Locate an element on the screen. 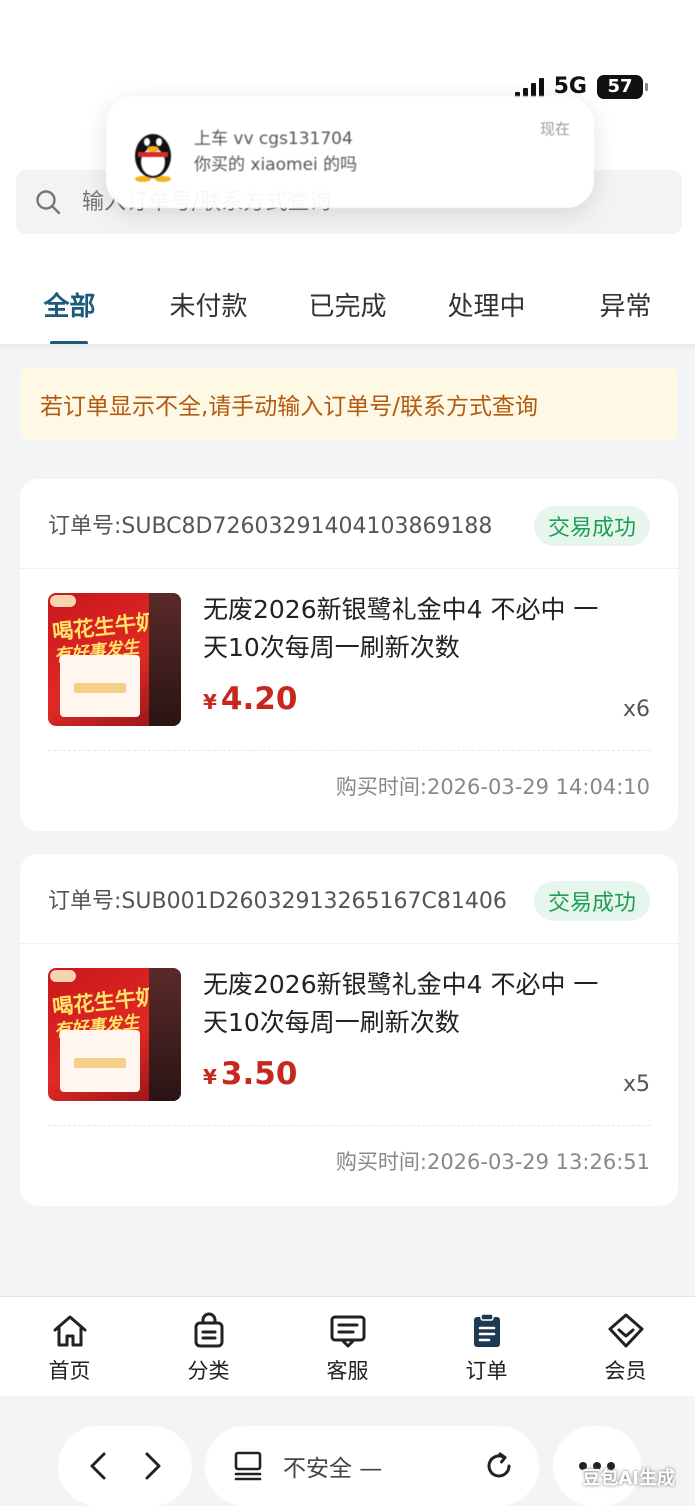 This screenshot has height=1506, width=695. nav-label-category: 分类 is located at coordinates (208, 1371).